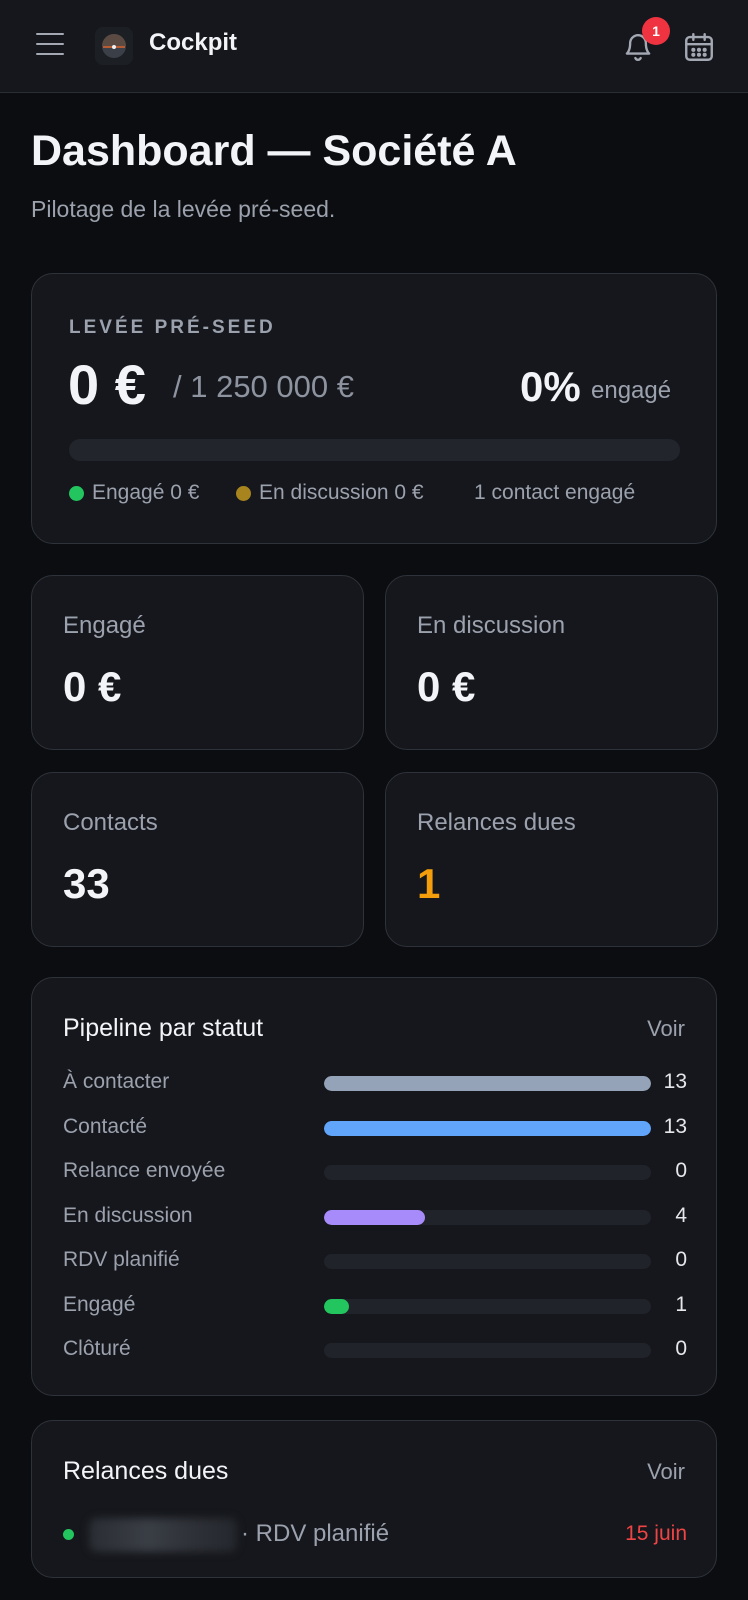 The width and height of the screenshot is (748, 1600). I want to click on pipeline-view-link: Voir, so click(666, 1029).